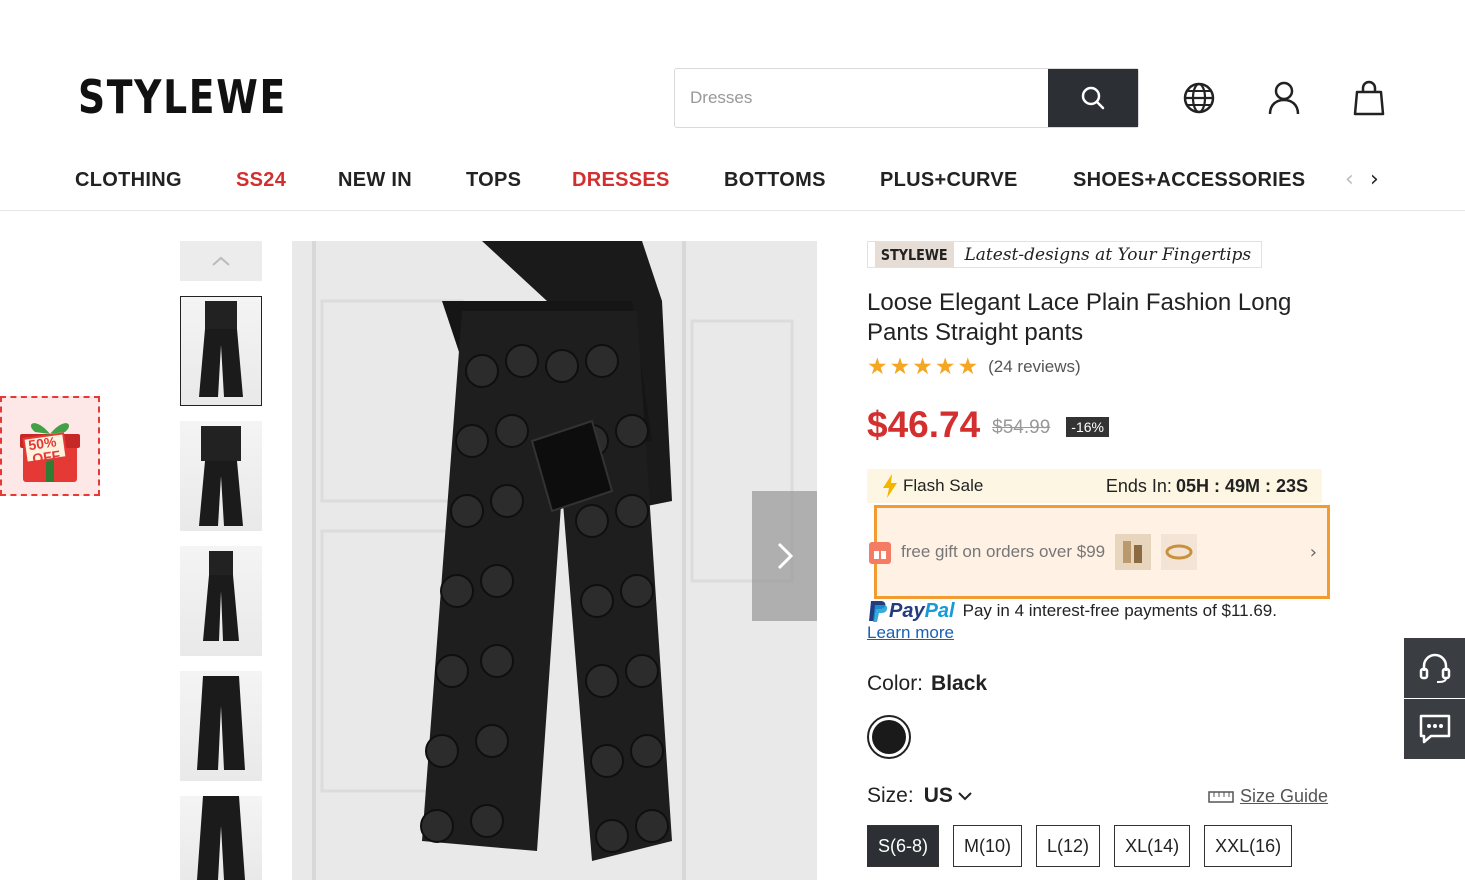  What do you see at coordinates (939, 610) in the screenshot?
I see `paypal-logo-pal: Pal` at bounding box center [939, 610].